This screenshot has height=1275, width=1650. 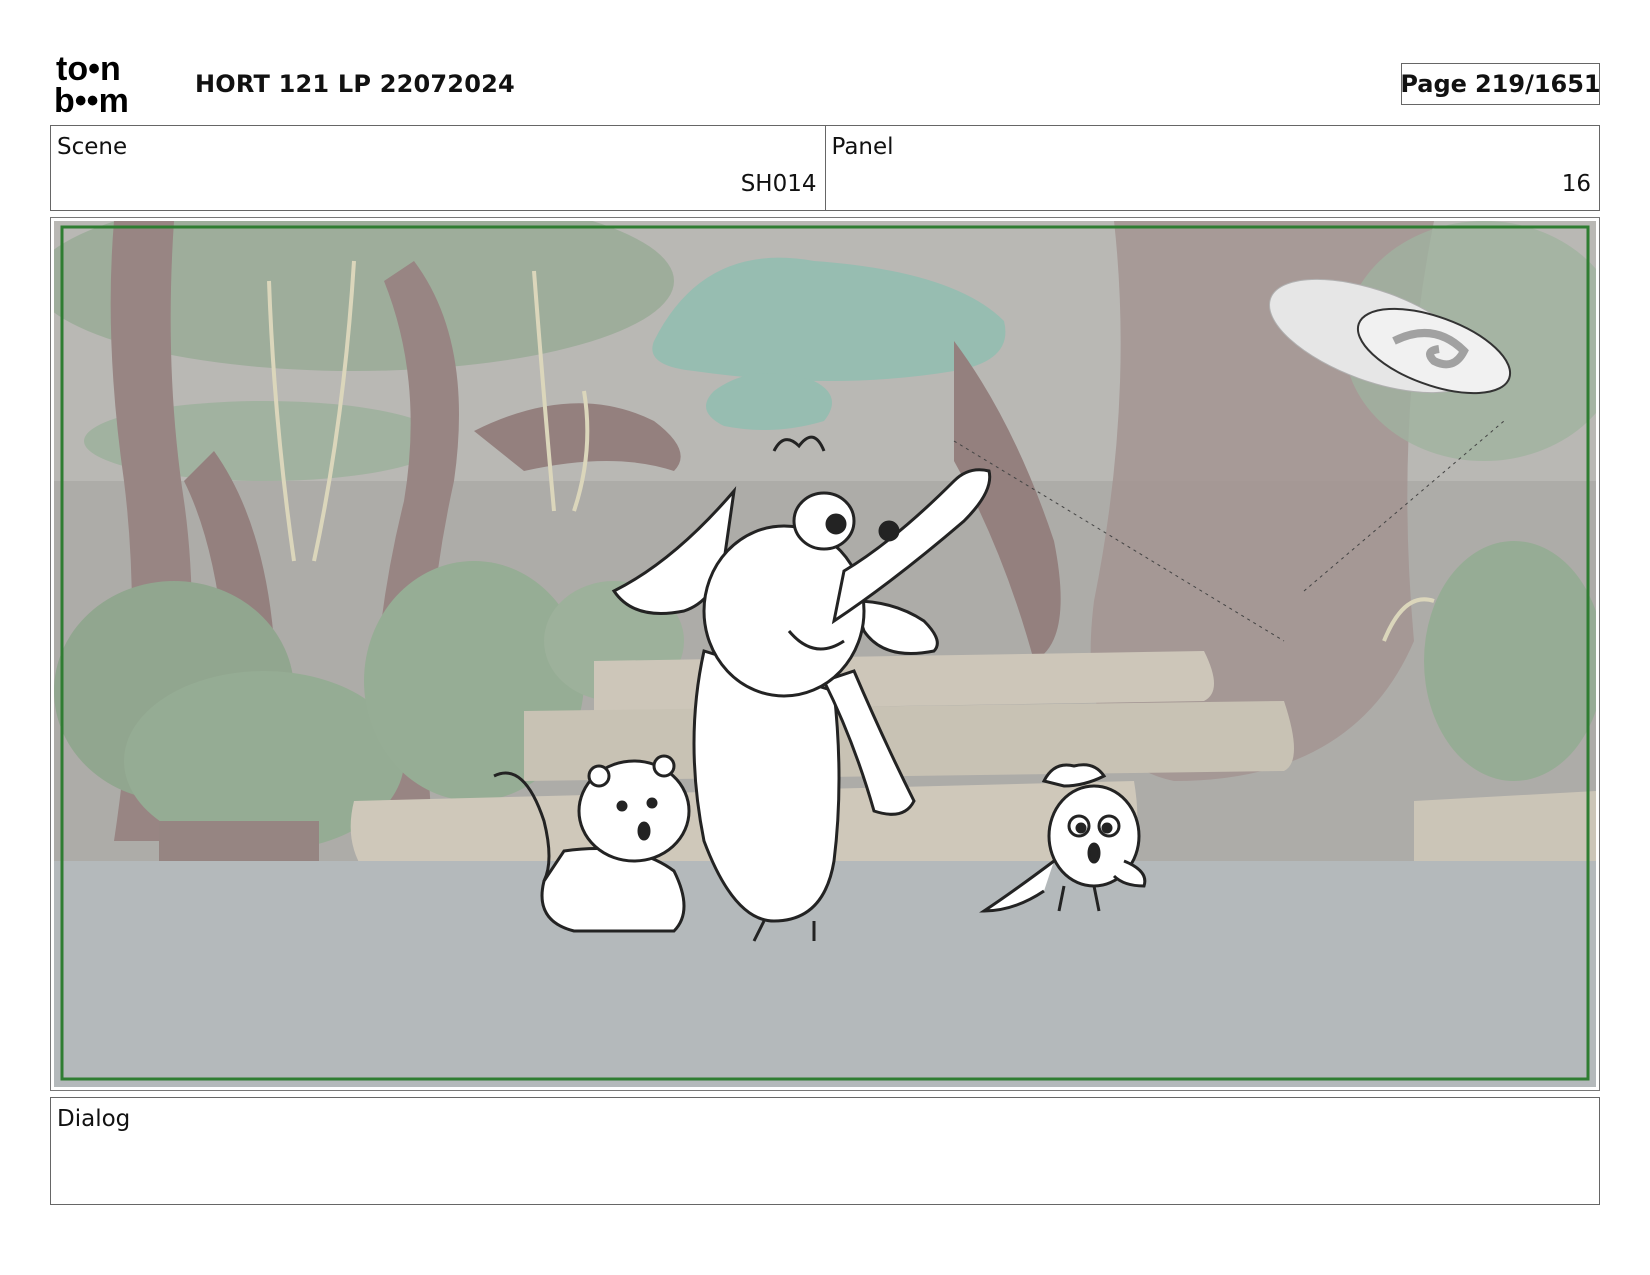 I want to click on dialog-box: Dialog, so click(x=825, y=1151).